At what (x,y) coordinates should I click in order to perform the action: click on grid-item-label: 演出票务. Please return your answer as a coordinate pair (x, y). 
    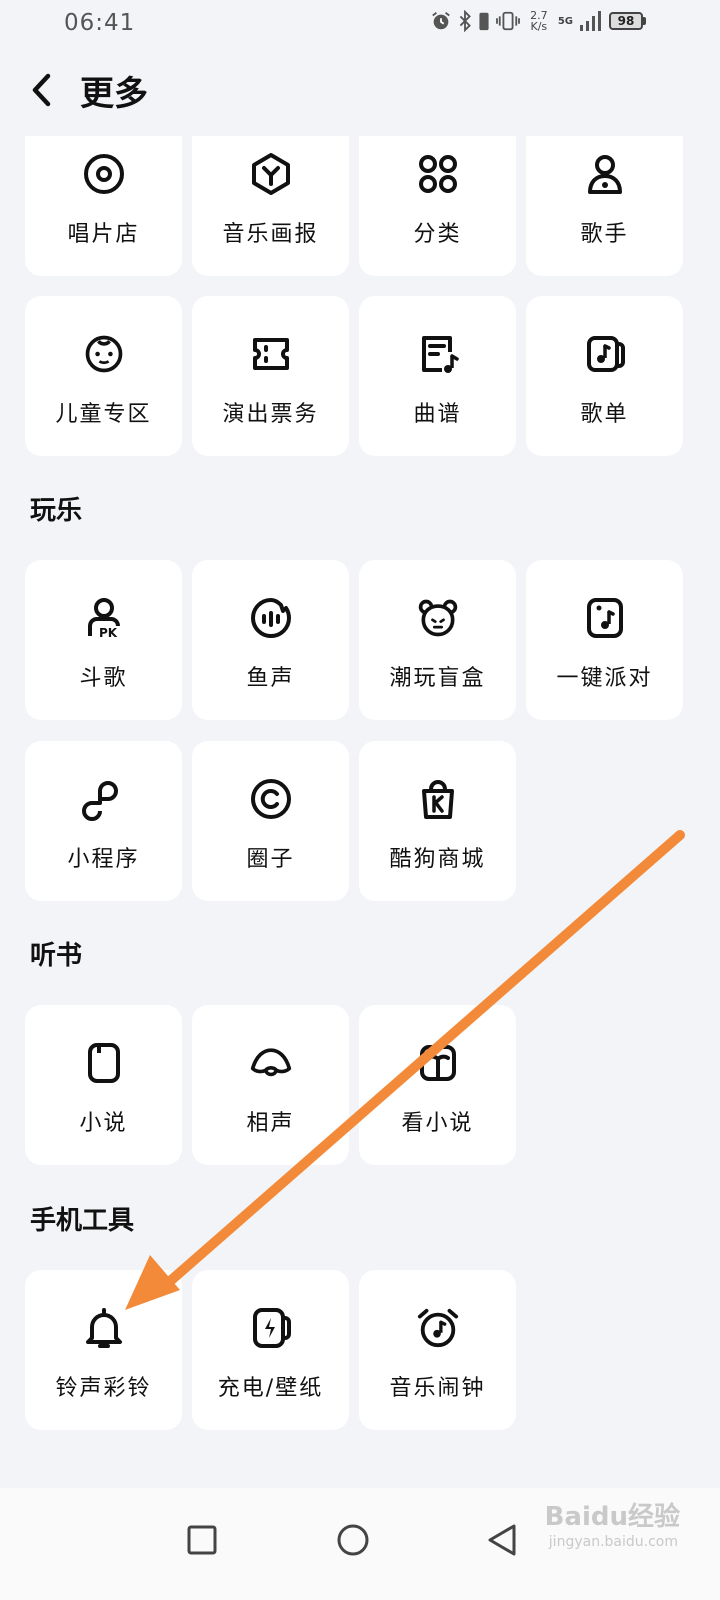
    Looking at the image, I should click on (270, 414).